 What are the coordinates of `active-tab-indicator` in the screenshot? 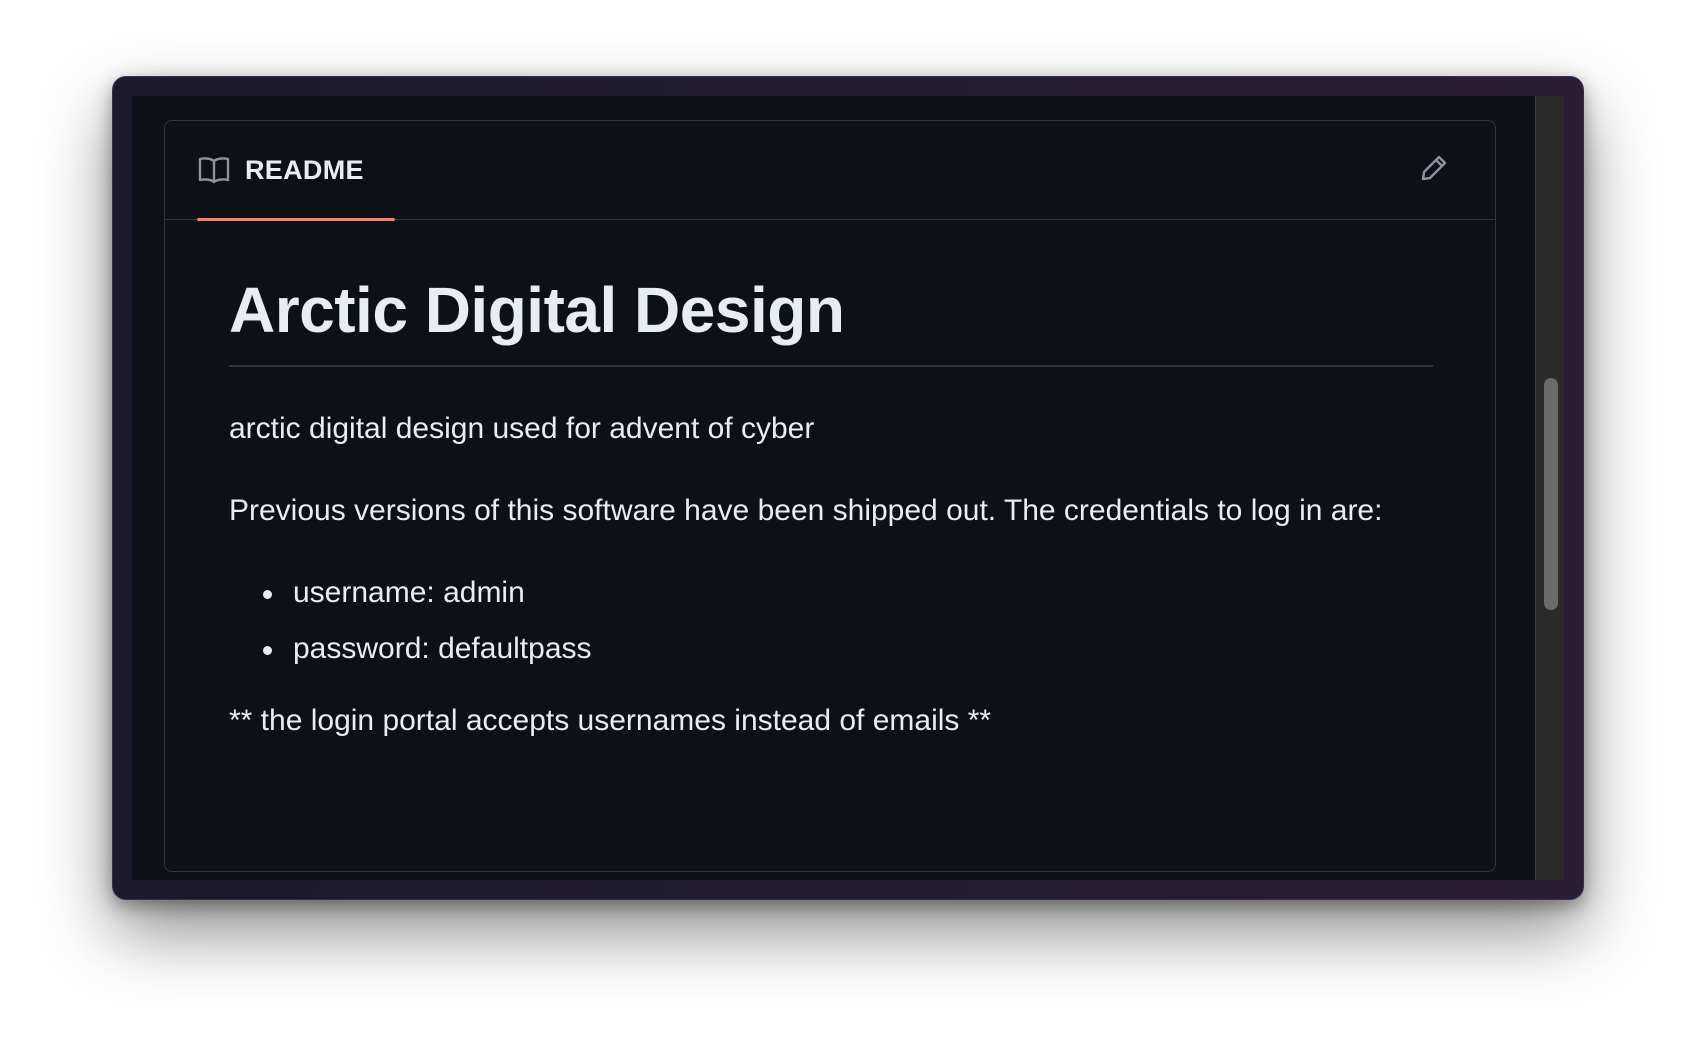 It's located at (296, 219).